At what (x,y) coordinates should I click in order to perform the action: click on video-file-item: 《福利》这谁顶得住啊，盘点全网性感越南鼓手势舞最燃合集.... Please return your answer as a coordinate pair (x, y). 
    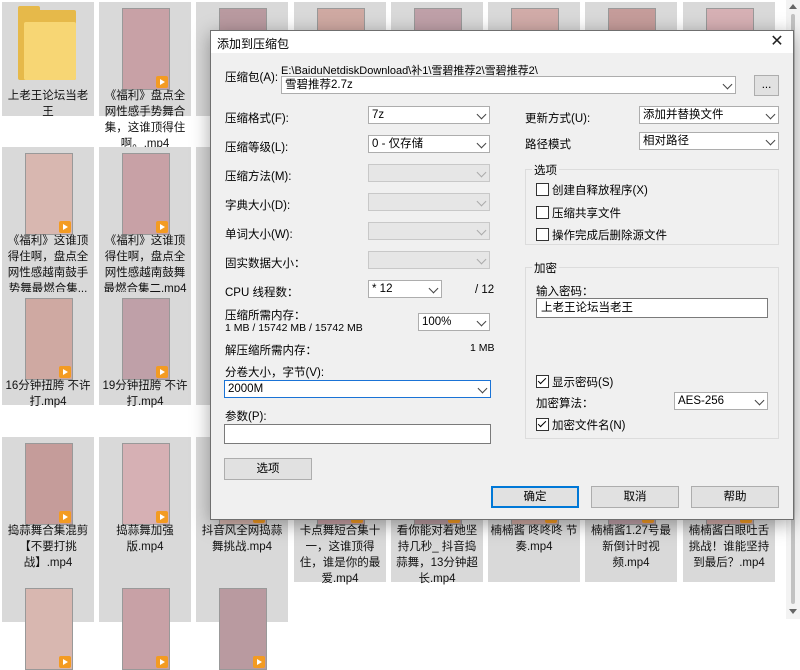
    Looking at the image, I should click on (48, 221).